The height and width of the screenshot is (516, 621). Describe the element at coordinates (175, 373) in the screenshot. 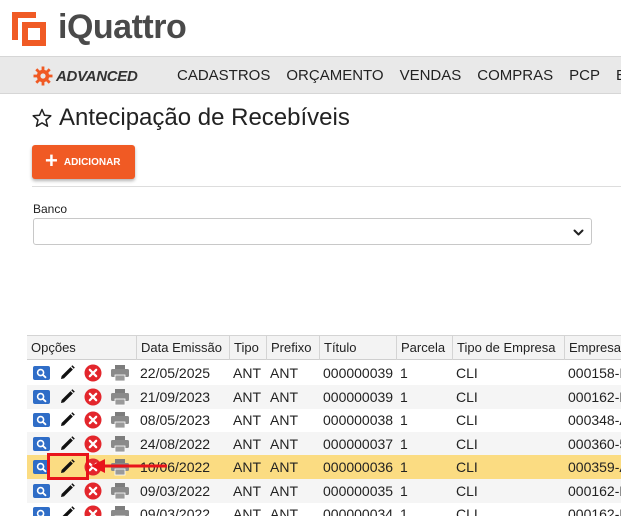

I see `cell-data-emissao: 22/05/2025` at that location.